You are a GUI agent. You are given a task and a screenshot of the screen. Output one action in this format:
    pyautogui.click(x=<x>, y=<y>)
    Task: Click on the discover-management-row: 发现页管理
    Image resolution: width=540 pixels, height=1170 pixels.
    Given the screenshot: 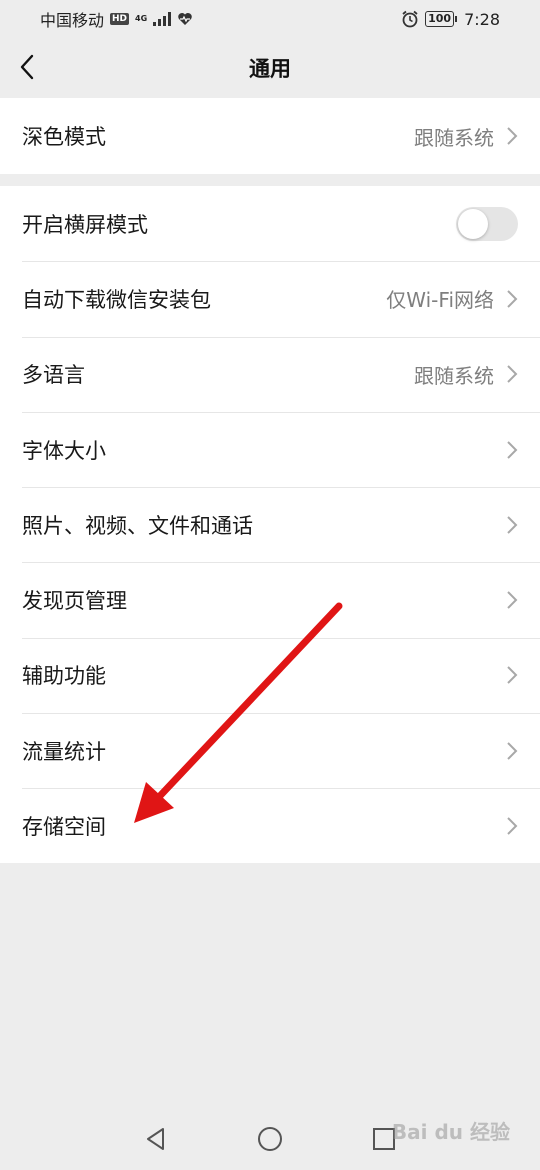 What is the action you would take?
    pyautogui.click(x=270, y=599)
    